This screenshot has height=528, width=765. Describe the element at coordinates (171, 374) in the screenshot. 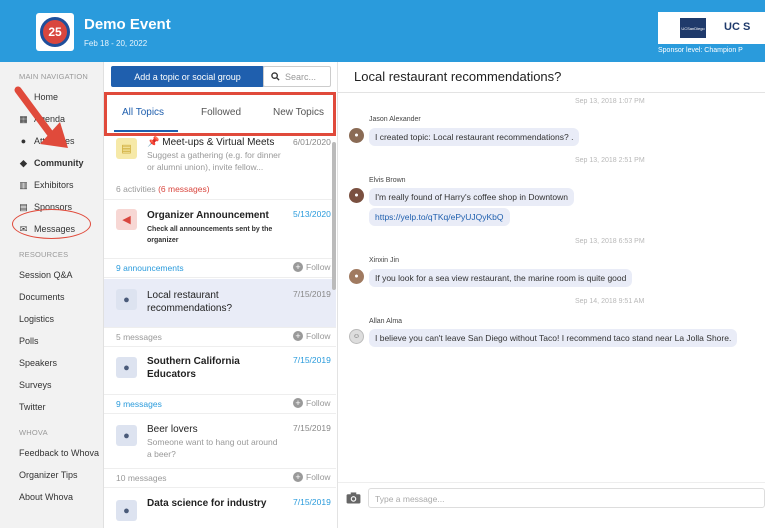

I see `topic-title-line2: Educators` at that location.